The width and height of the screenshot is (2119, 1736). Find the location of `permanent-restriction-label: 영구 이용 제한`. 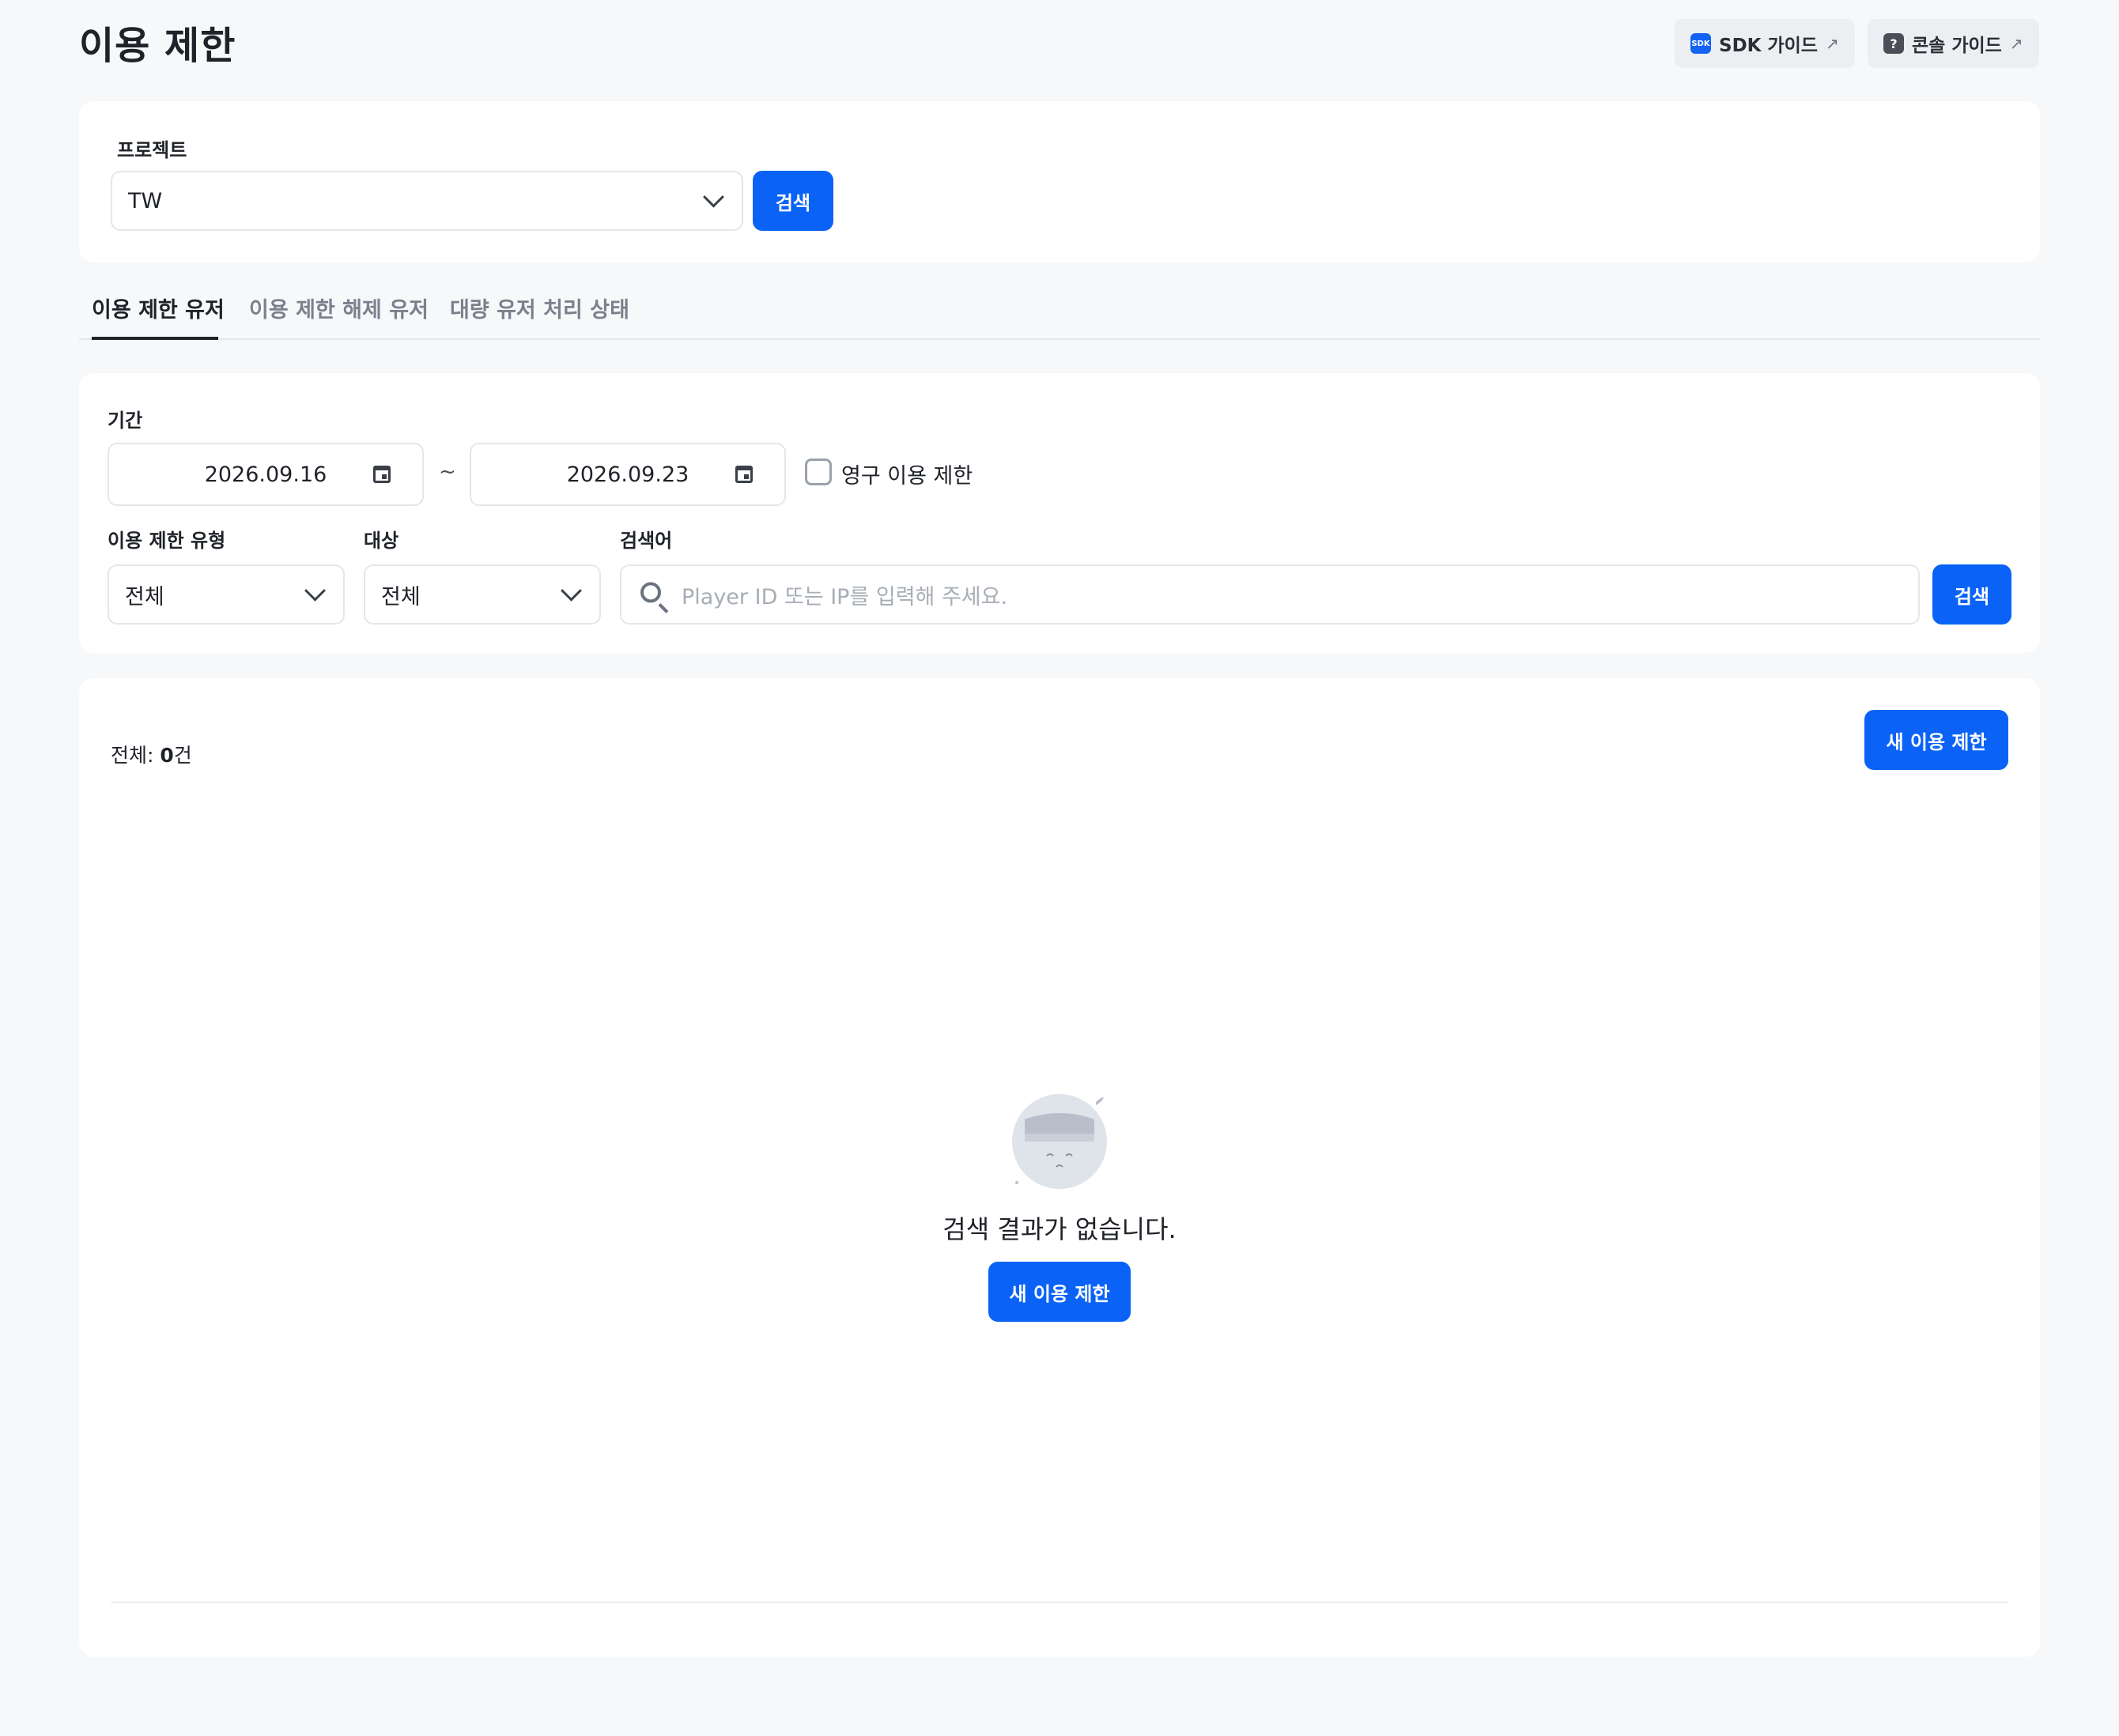

permanent-restriction-label: 영구 이용 제한 is located at coordinates (907, 476).